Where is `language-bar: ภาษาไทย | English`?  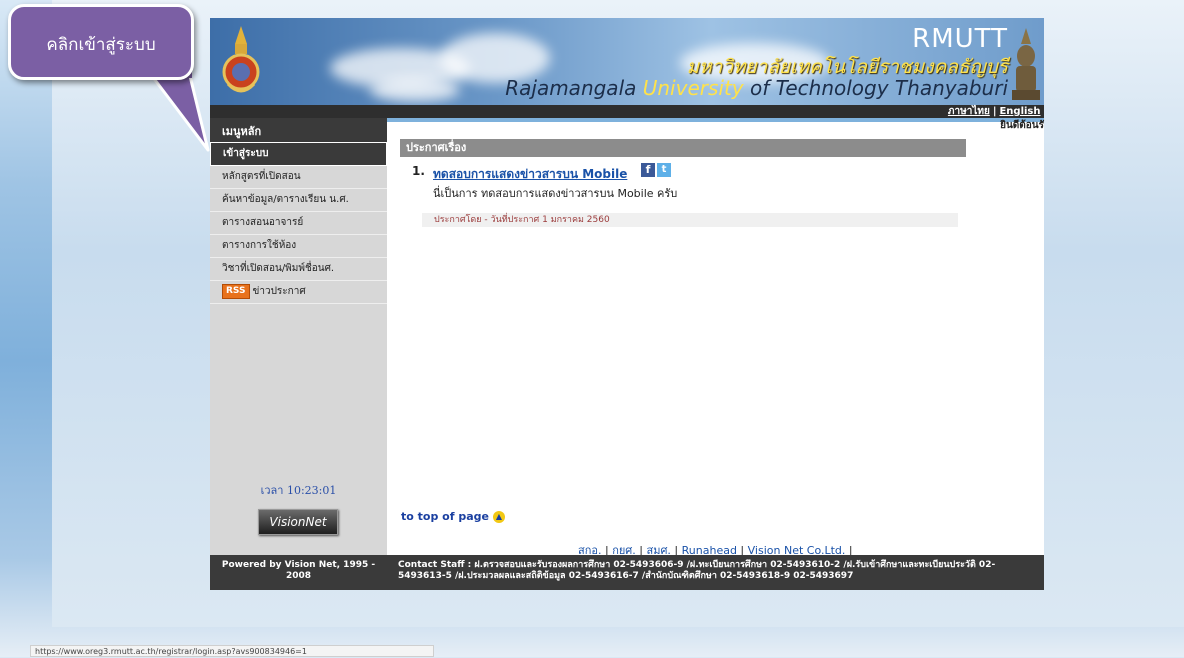
language-bar: ภาษาไทย | English is located at coordinates (627, 111).